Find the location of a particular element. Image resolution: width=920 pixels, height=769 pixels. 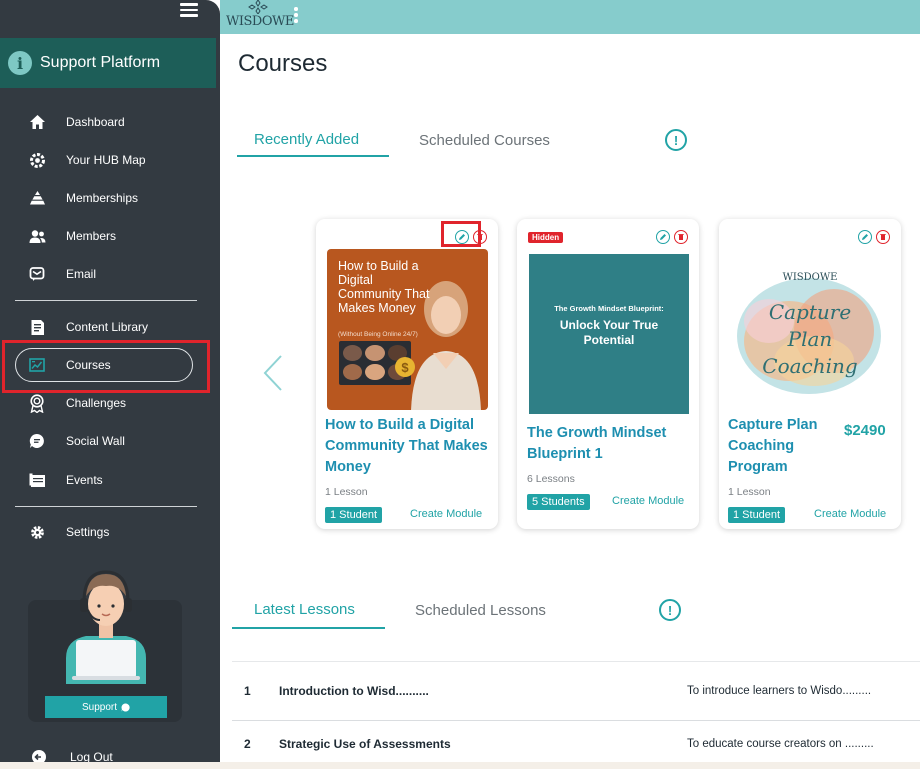

lesson-title: Strategic Use of Assessments is located at coordinates (365, 744).